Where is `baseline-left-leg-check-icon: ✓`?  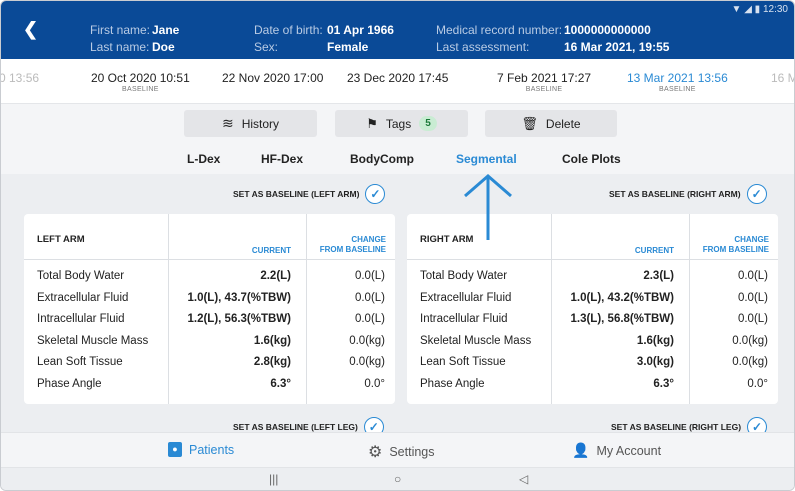
baseline-left-leg-check-icon: ✓ is located at coordinates (373, 424).